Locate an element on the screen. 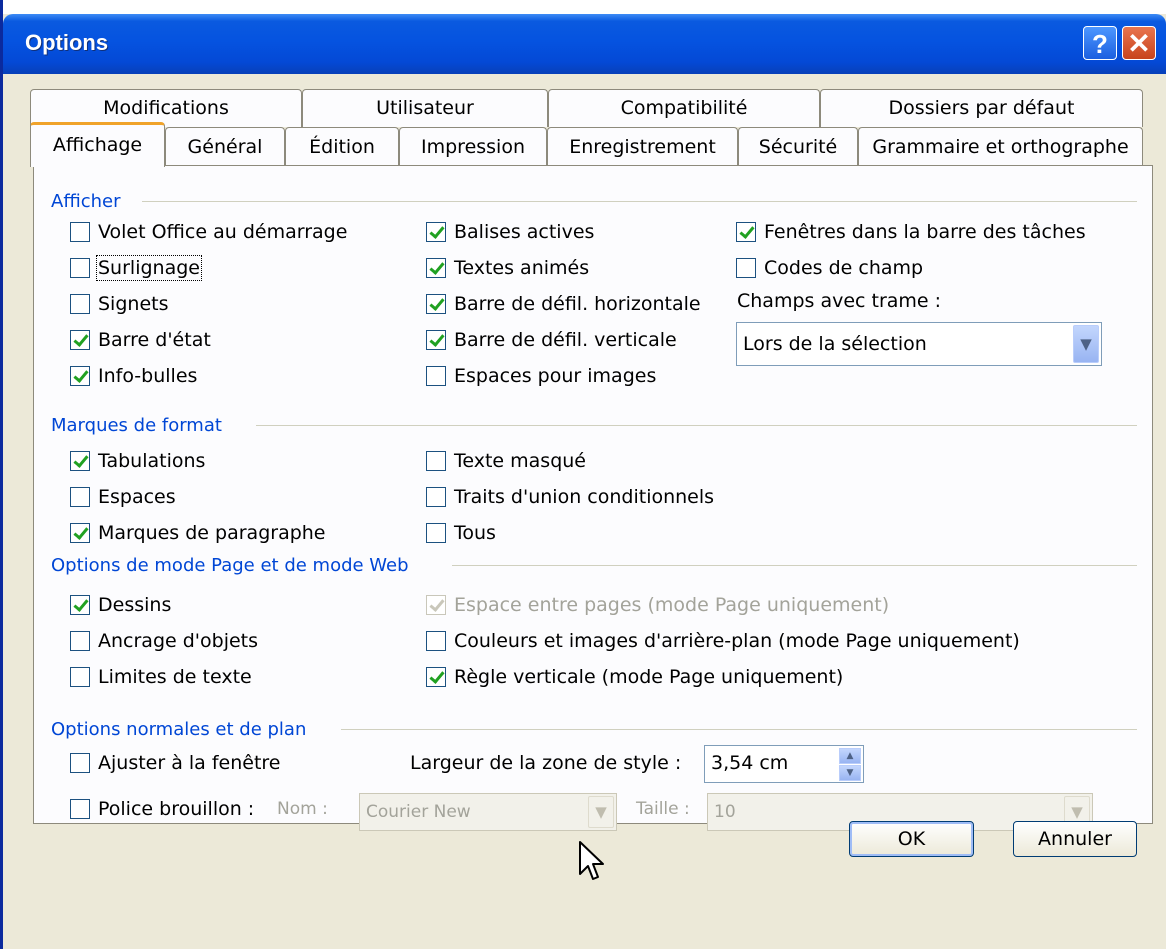 The image size is (1166, 949). tab-impression: Impression is located at coordinates (473, 146).